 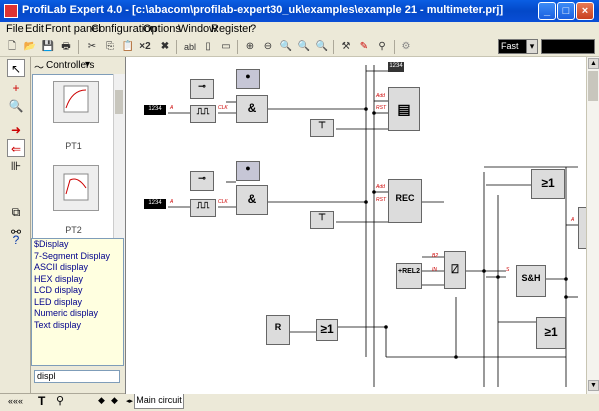 What do you see at coordinates (304, 47) in the screenshot?
I see `zoom-page-icon: 🔍` at bounding box center [304, 47].